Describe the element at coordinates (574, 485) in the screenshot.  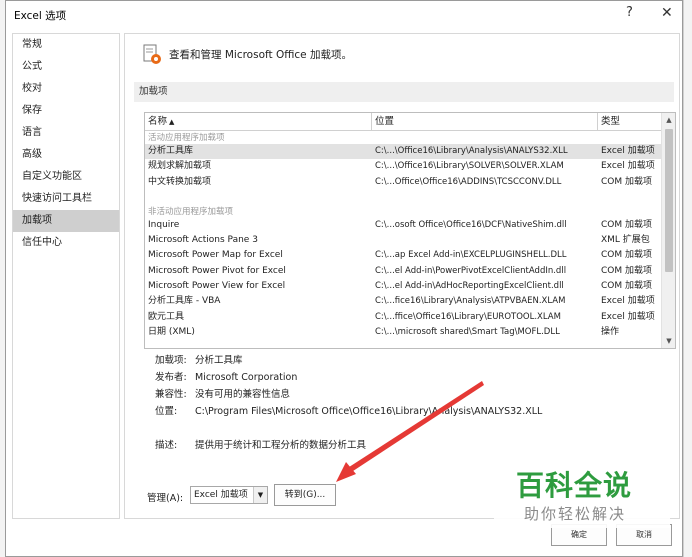
I see `watermark-logo-text: 百科全说` at that location.